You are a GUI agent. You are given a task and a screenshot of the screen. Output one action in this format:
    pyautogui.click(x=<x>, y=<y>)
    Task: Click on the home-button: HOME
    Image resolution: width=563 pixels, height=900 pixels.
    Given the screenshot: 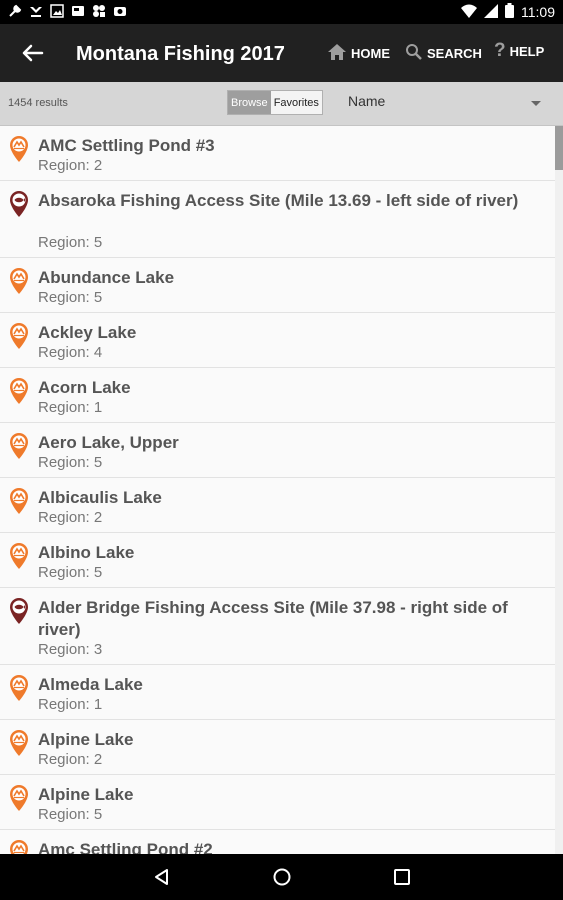 What is the action you would take?
    pyautogui.click(x=358, y=53)
    